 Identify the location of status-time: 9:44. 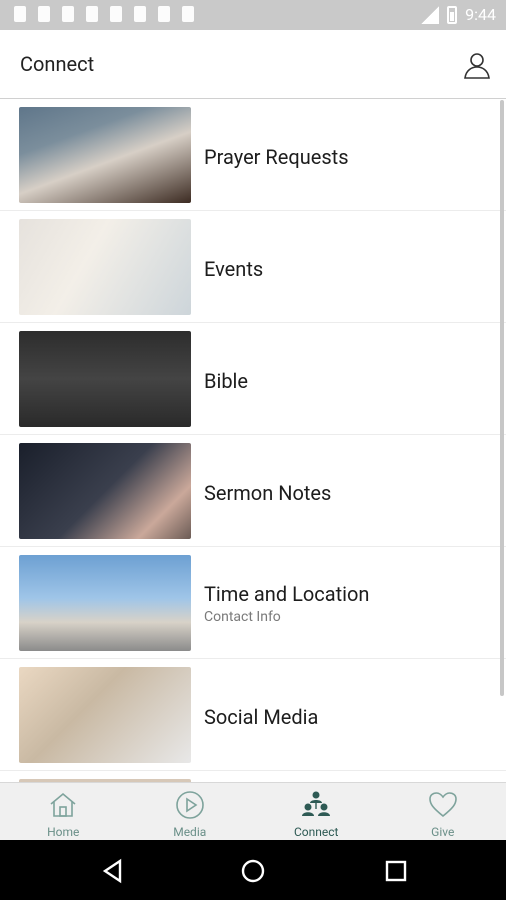
(480, 14).